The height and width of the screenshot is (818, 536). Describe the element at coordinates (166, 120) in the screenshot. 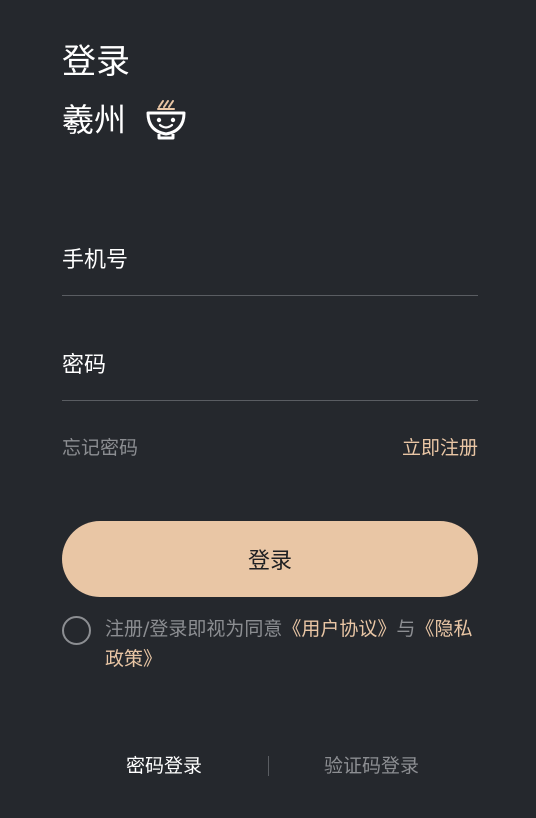

I see `noodle-bowl-icon` at that location.